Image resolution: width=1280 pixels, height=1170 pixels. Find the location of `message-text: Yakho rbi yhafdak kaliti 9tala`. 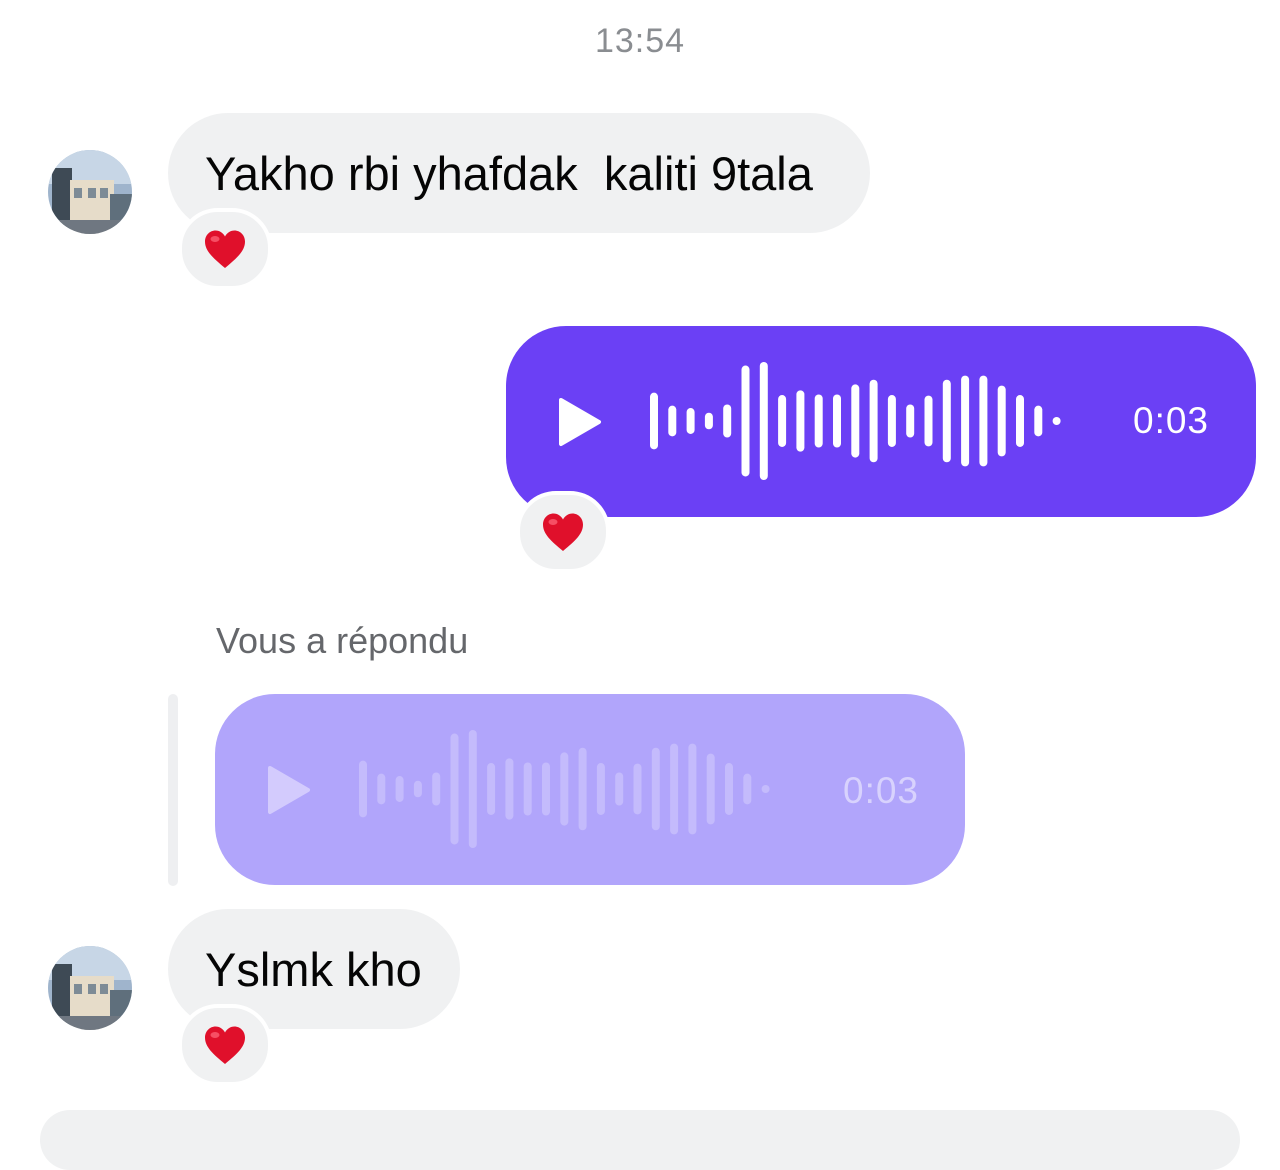

message-text: Yakho rbi yhafdak kaliti 9tala is located at coordinates (509, 173).